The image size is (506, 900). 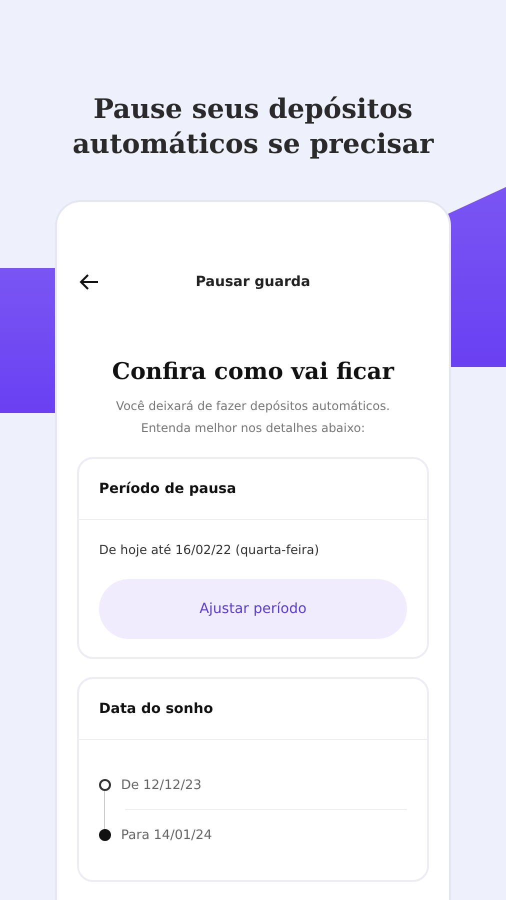 I want to click on back-arrow-icon, so click(x=89, y=282).